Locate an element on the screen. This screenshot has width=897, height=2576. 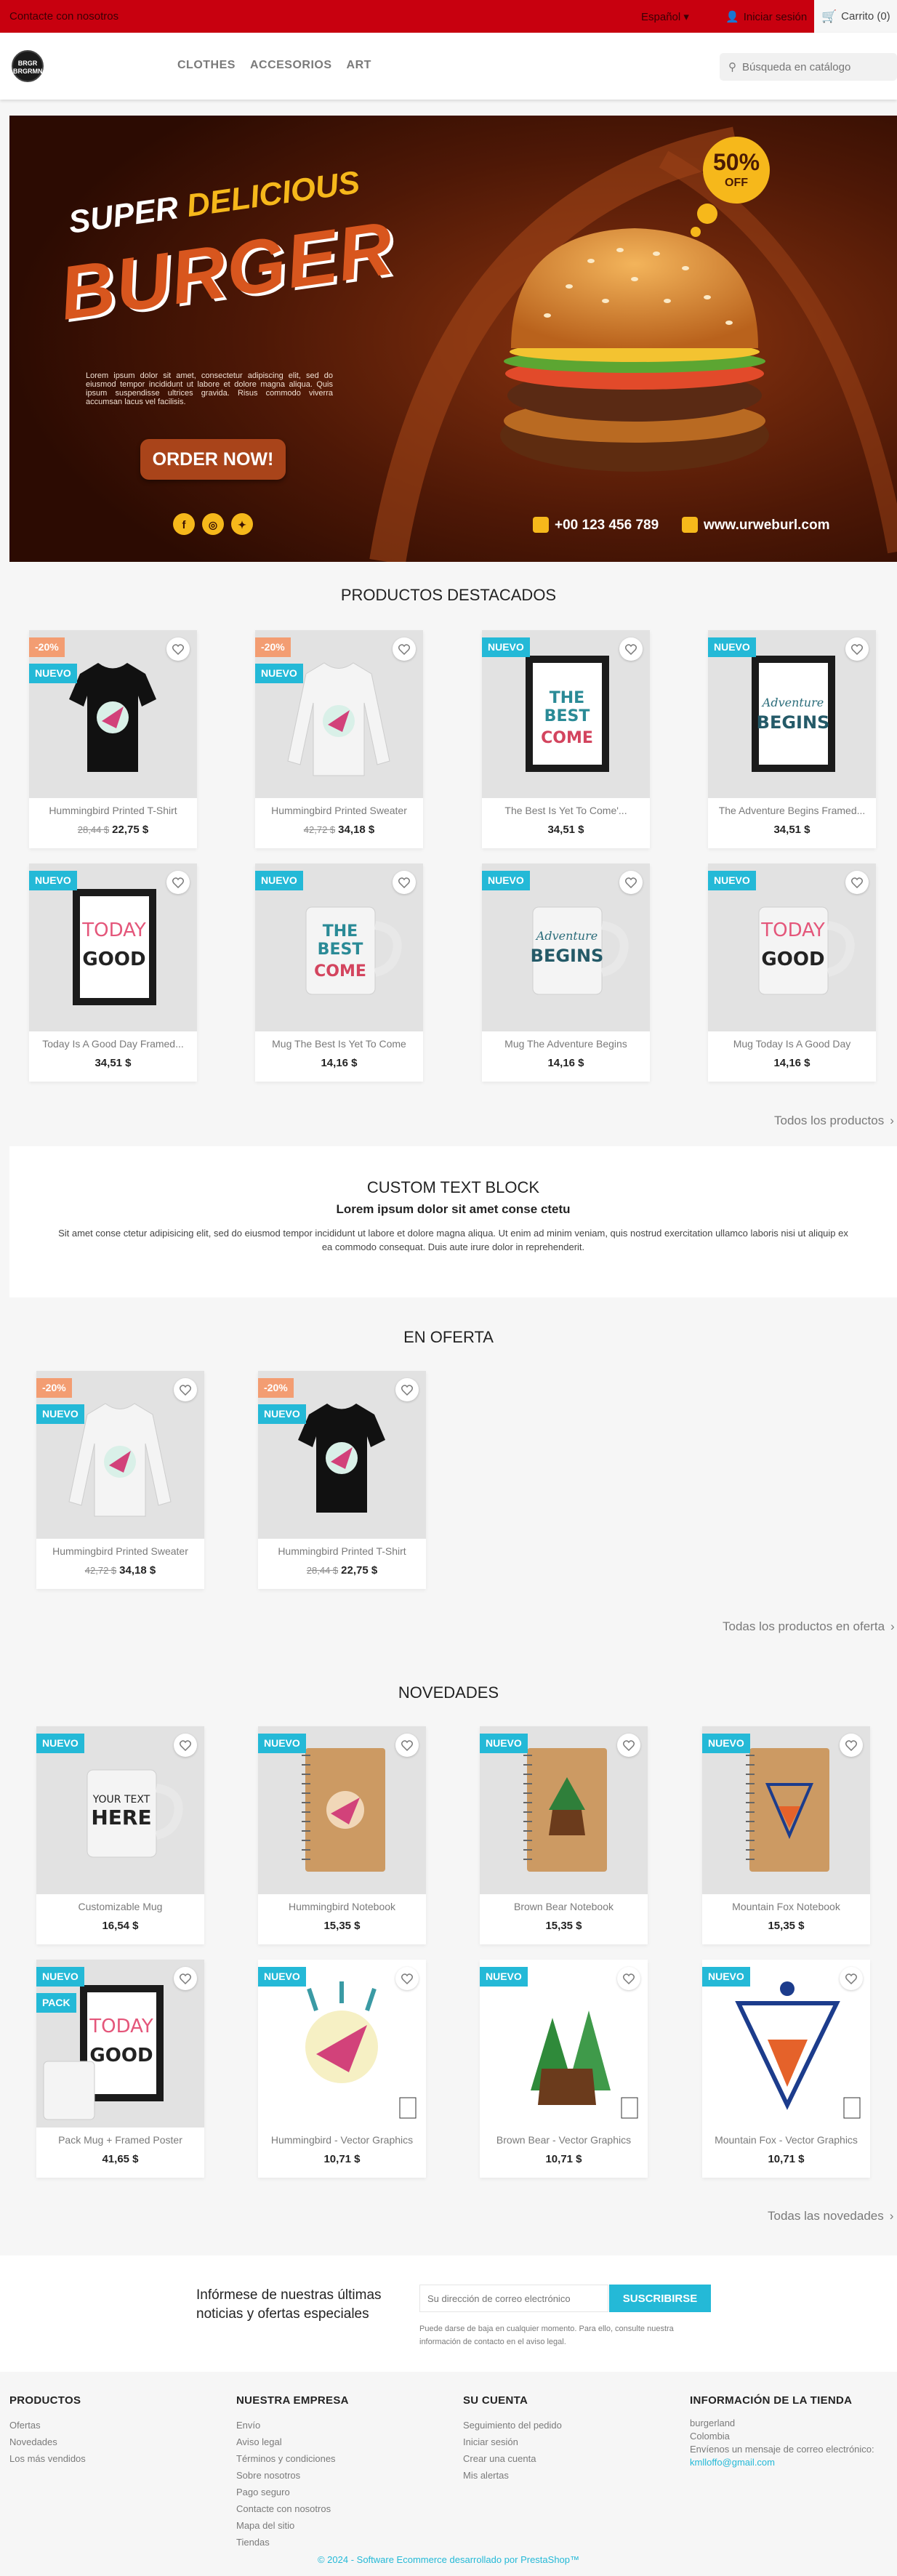
footer-link: Novedades is located at coordinates (111, 2442).